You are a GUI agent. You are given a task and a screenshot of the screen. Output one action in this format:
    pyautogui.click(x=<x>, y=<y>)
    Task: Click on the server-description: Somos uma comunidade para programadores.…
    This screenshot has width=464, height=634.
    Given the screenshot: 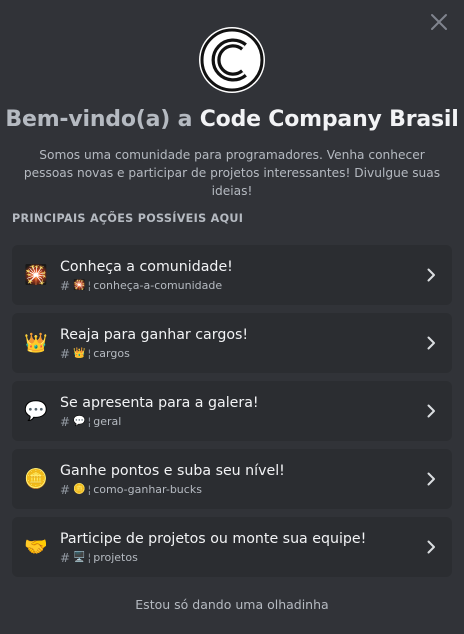 What is the action you would take?
    pyautogui.click(x=232, y=173)
    